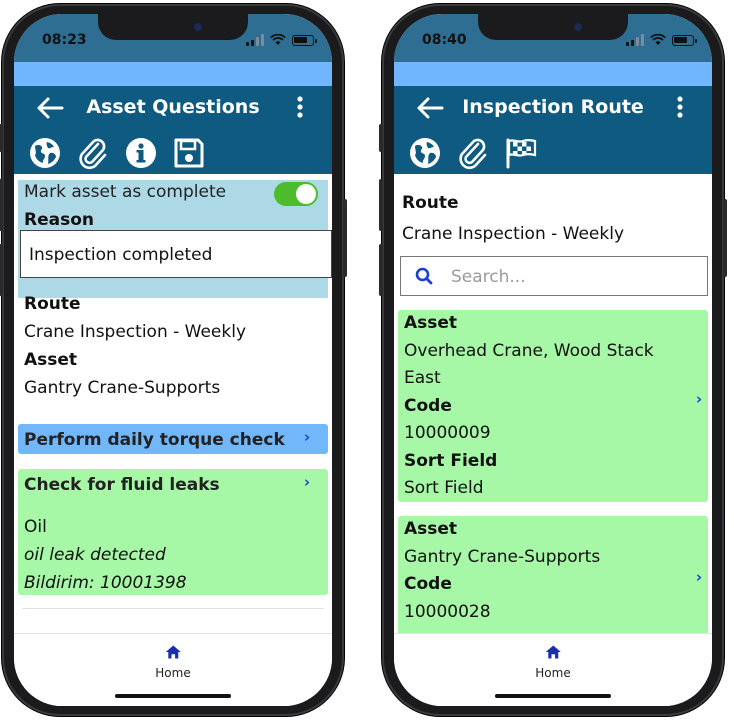  Describe the element at coordinates (447, 433) in the screenshot. I see `code-value: 10000009` at that location.